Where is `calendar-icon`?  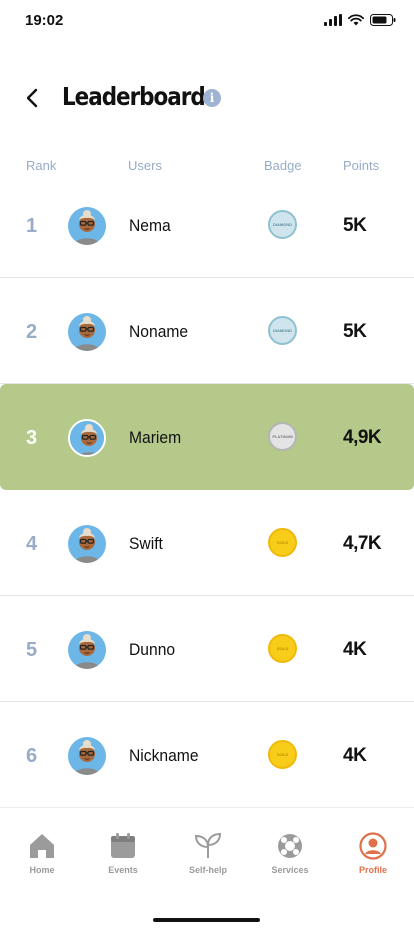
calendar-icon is located at coordinates (123, 846).